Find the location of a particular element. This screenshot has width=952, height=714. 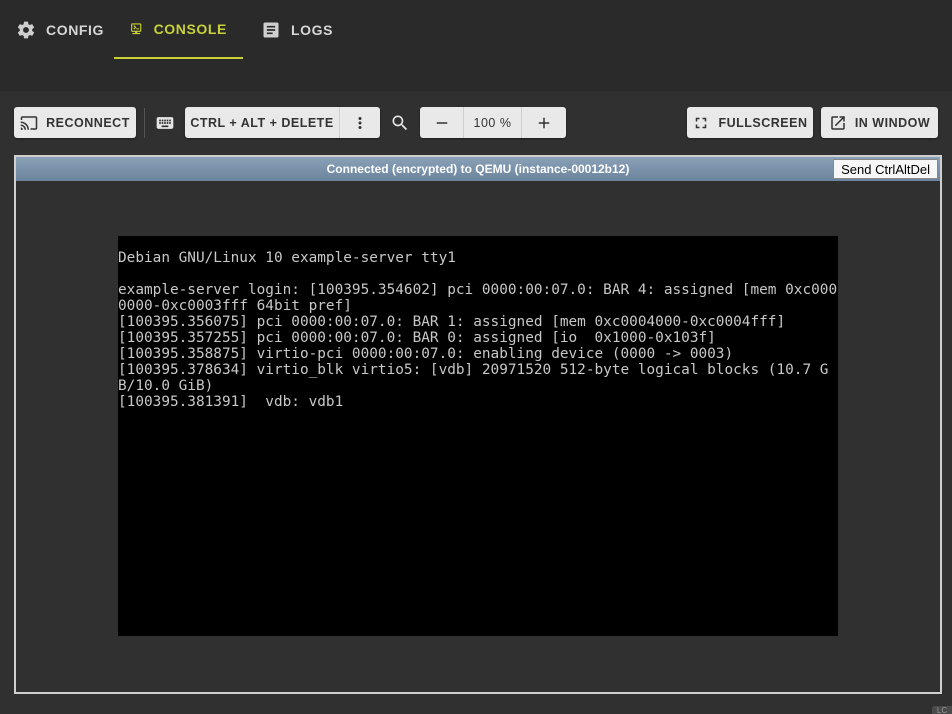

ctrl-alt-delete-button: CTRL + ALT + DELETE is located at coordinates (262, 122).